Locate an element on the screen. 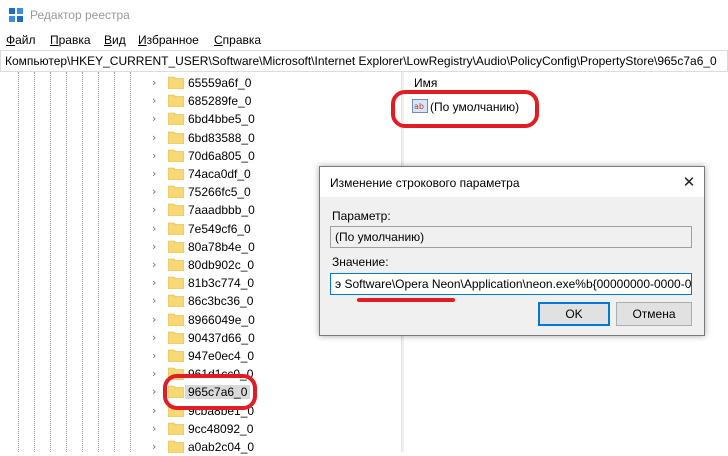  tree-item: › 9cc48092_0 is located at coordinates (270, 429).